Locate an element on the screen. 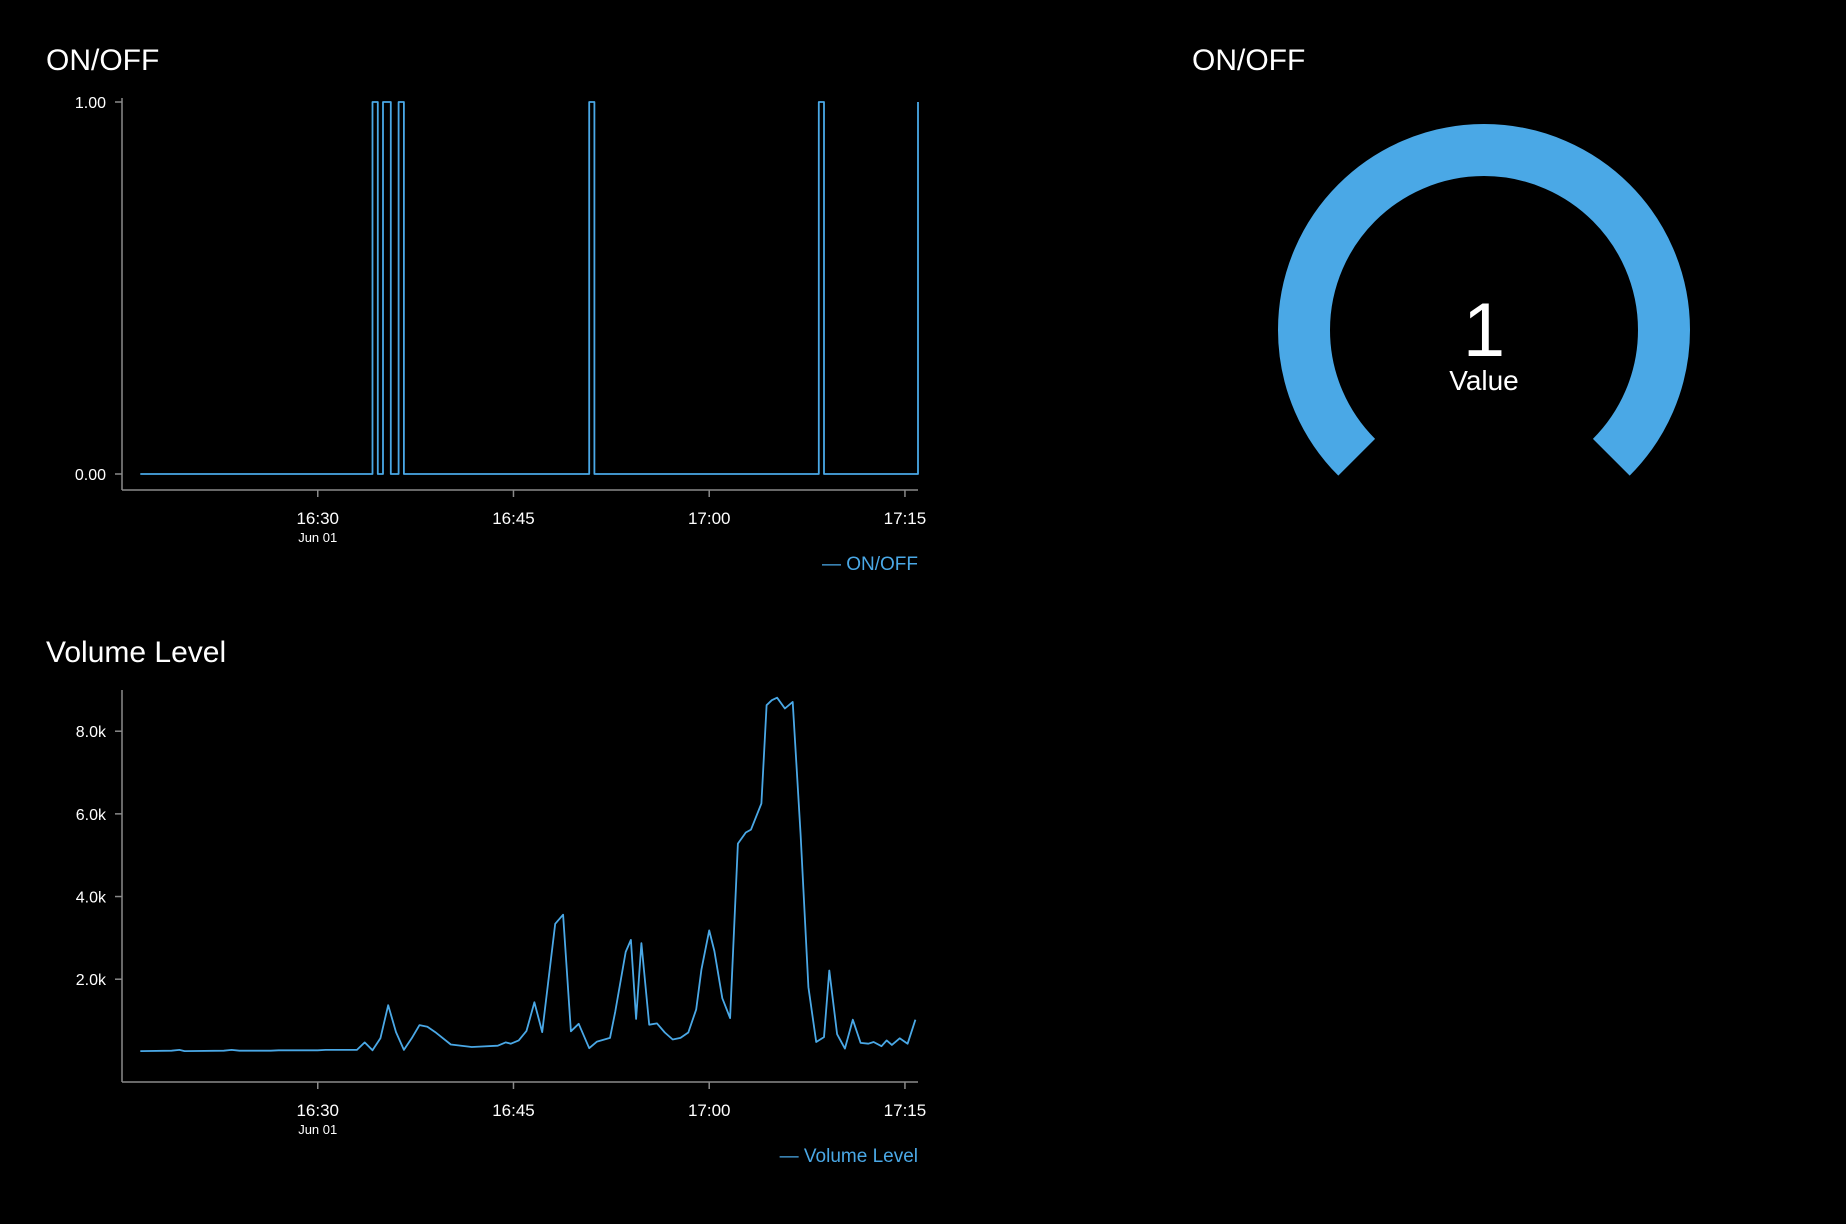 This screenshot has width=1846, height=1224. y-tick-label: 0.00 is located at coordinates (90, 475).